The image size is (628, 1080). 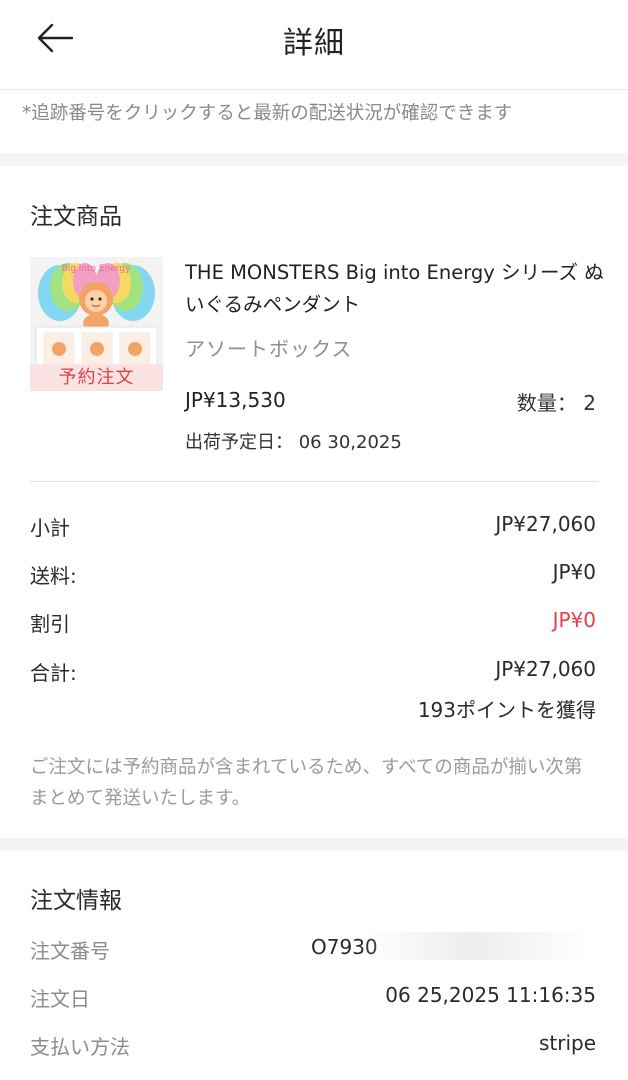 What do you see at coordinates (546, 403) in the screenshot?
I see `quantity-label: 数量：` at bounding box center [546, 403].